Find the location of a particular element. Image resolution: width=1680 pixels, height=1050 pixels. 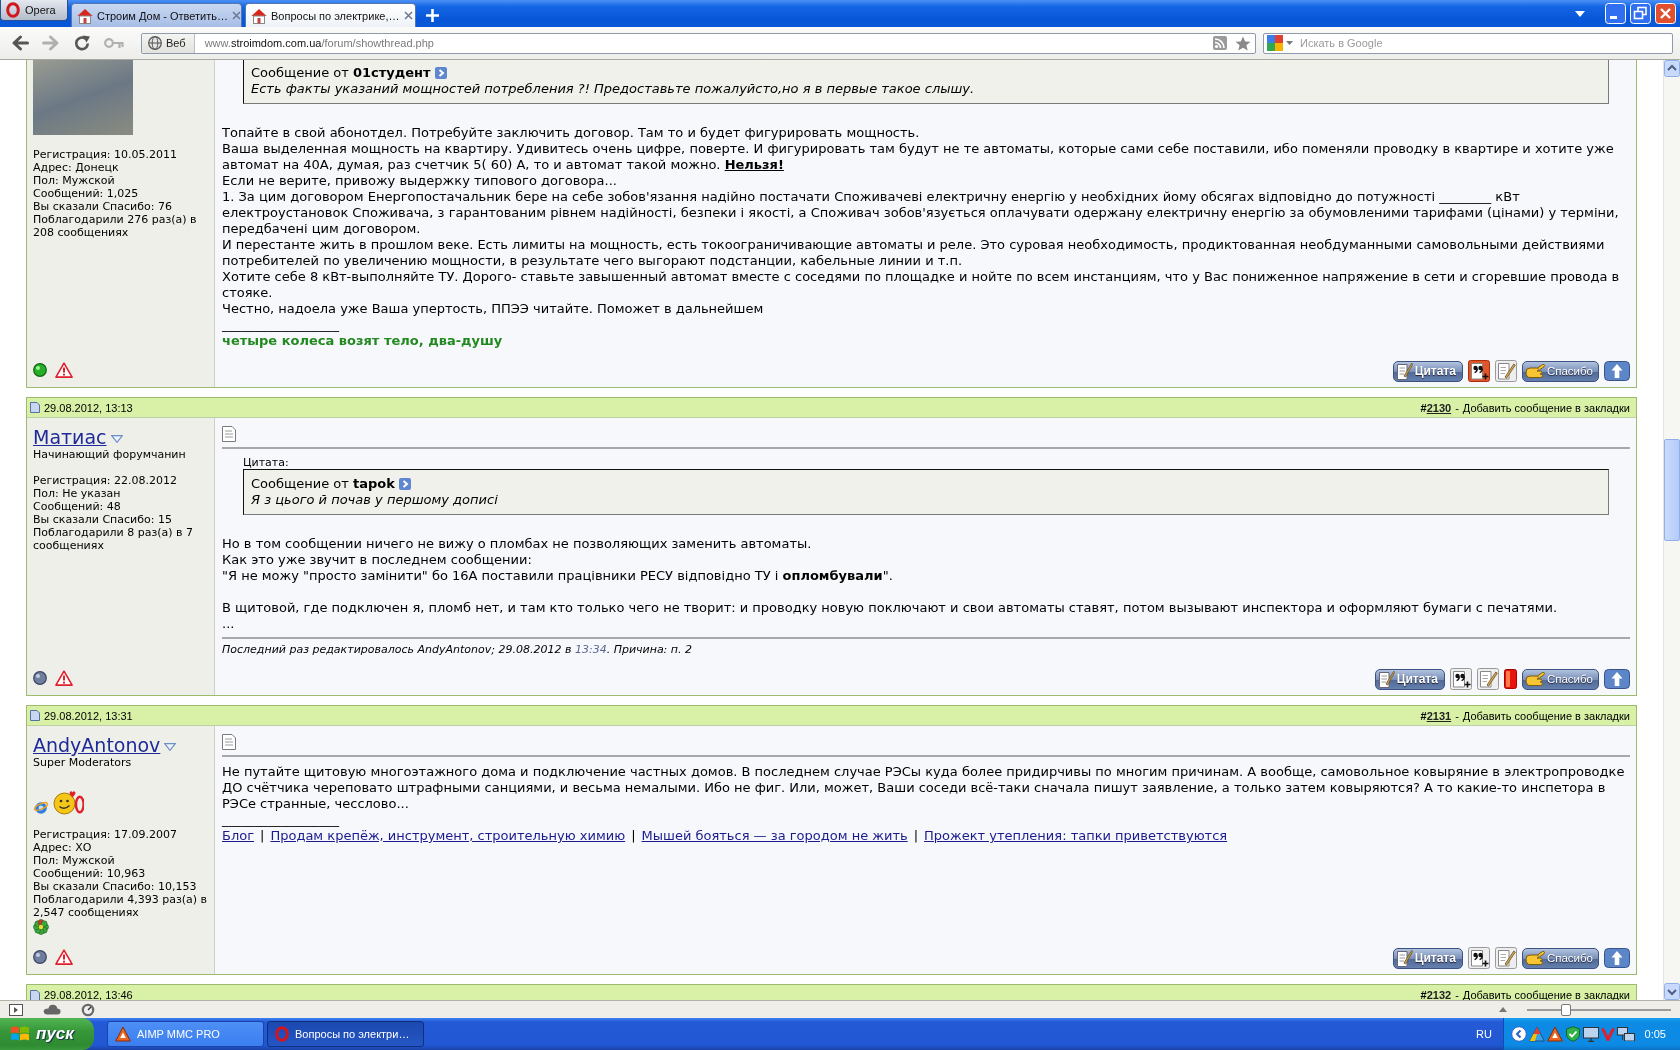

hand-icon is located at coordinates (1534, 958).